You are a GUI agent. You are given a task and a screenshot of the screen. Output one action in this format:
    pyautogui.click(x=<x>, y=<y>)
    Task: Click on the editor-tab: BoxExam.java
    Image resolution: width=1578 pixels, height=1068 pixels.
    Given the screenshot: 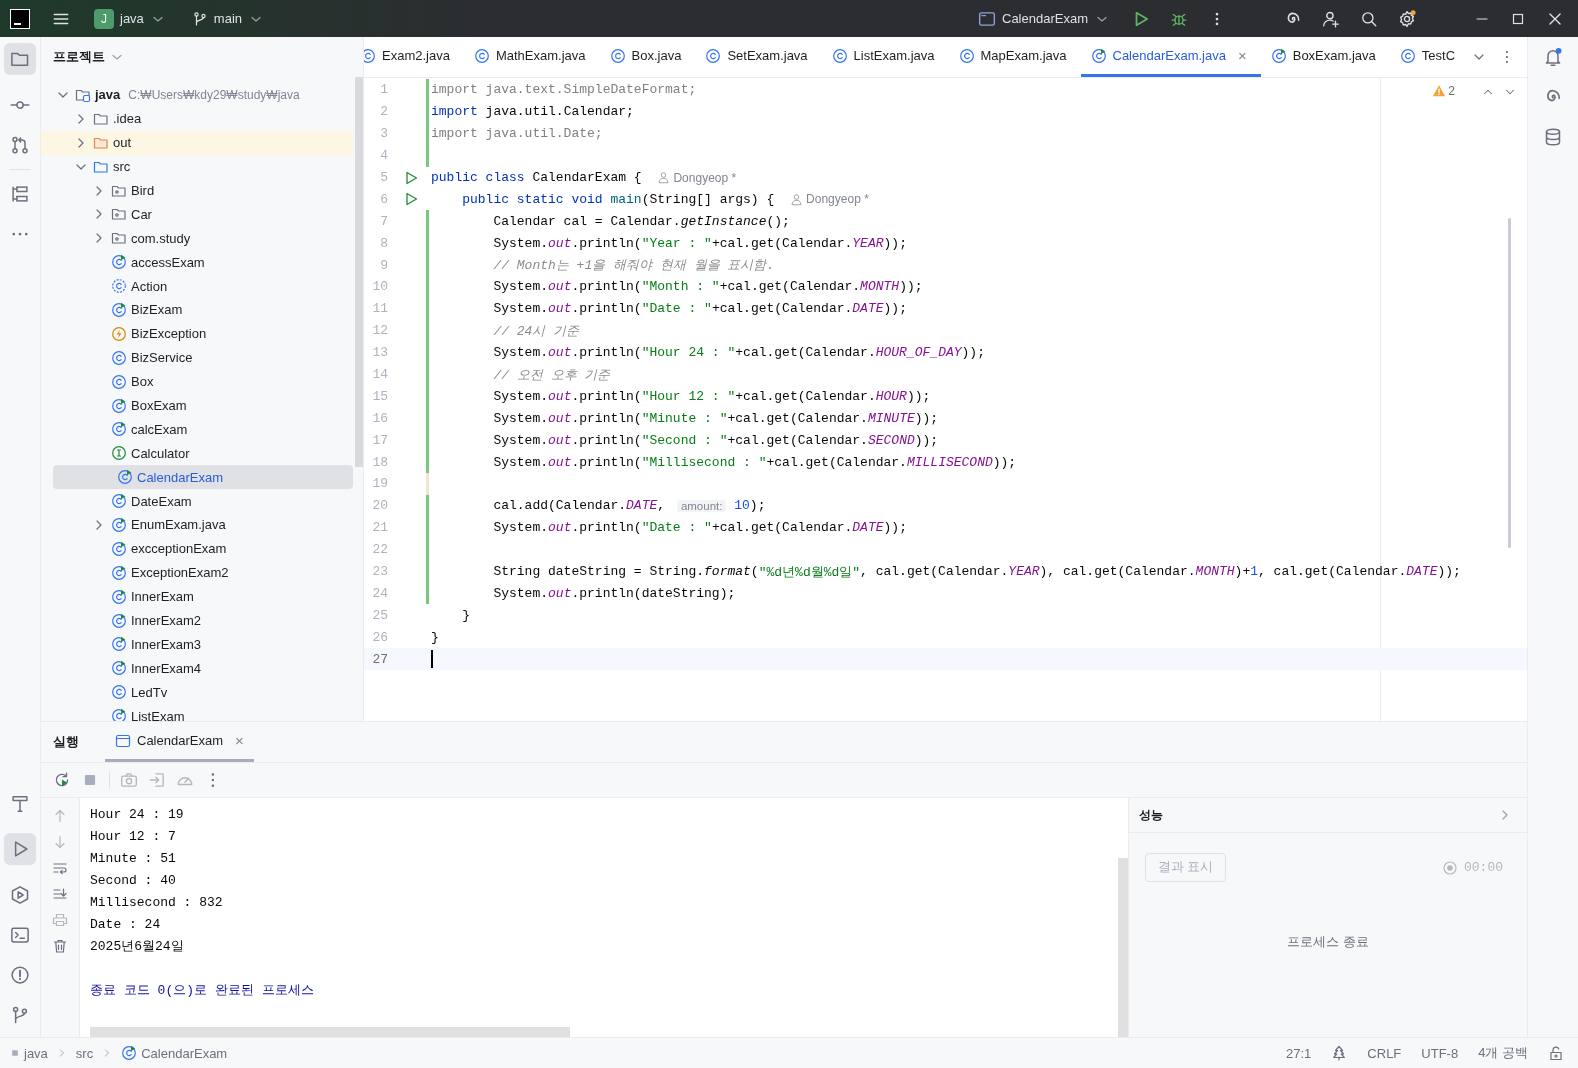 What is the action you would take?
    pyautogui.click(x=1325, y=57)
    